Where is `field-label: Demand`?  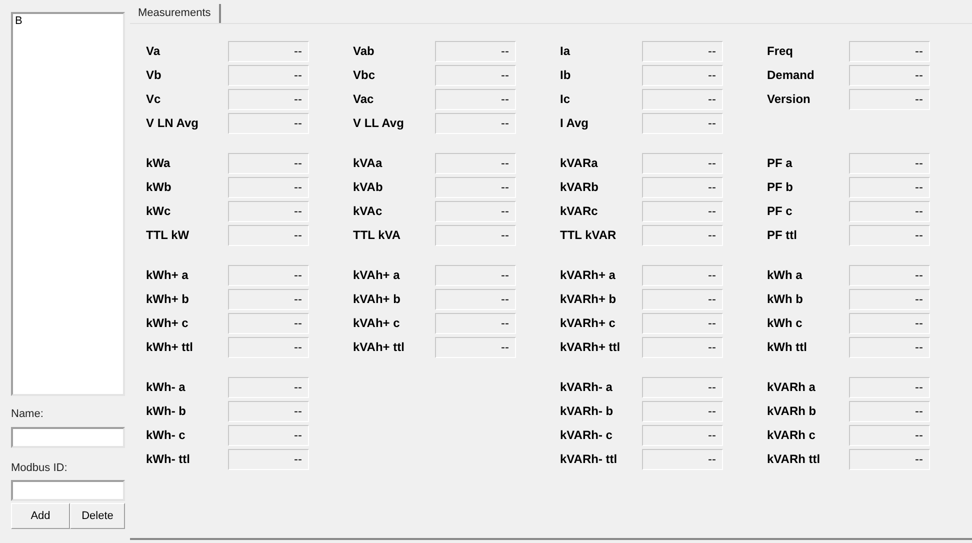
field-label: Demand is located at coordinates (791, 75).